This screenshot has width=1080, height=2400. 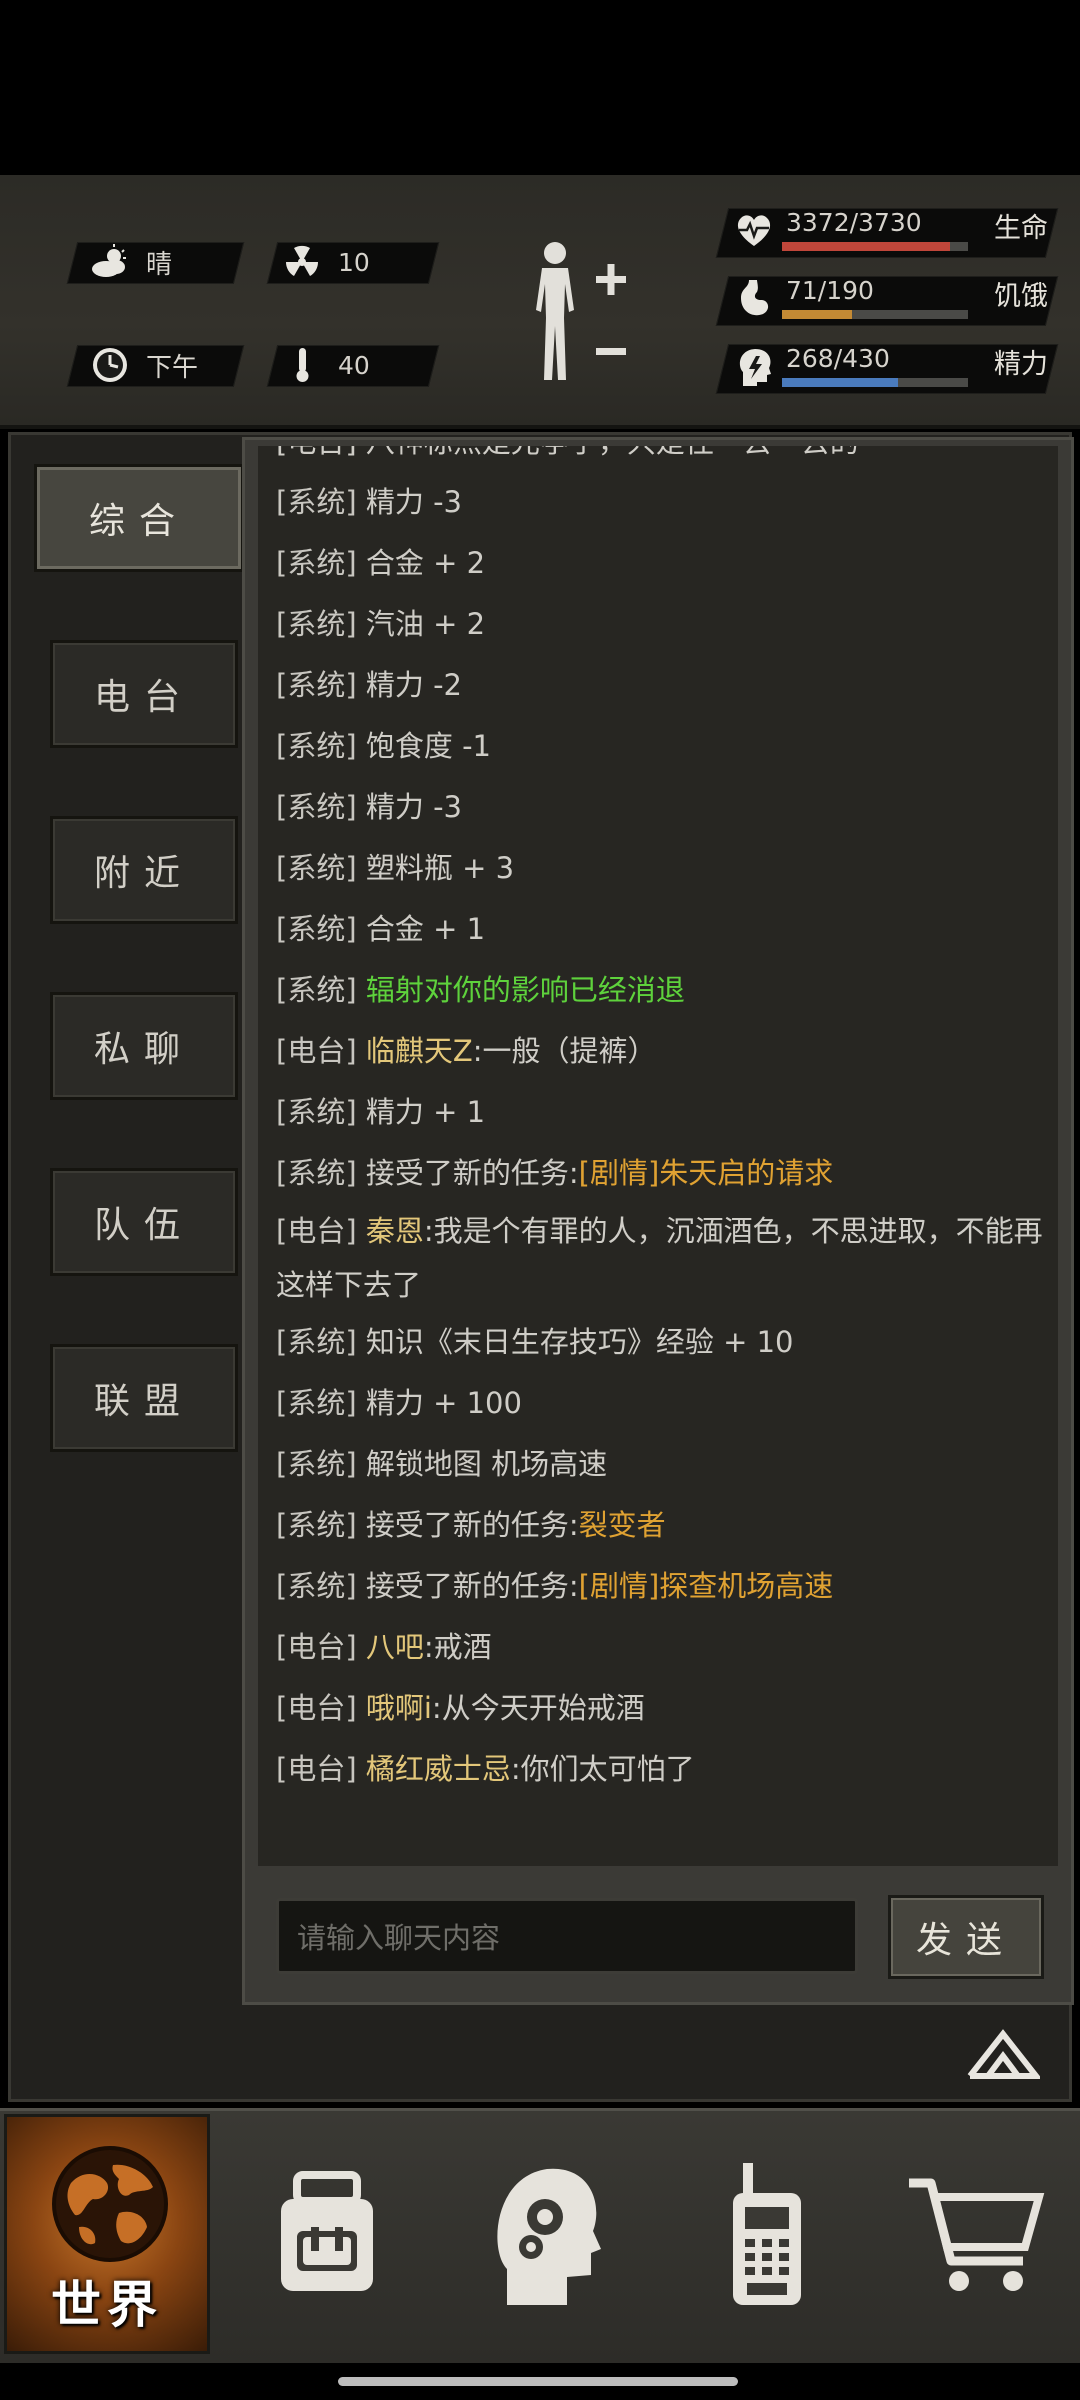 What do you see at coordinates (564, 1051) in the screenshot?
I see `chat-message-text: :一般（提裤）` at bounding box center [564, 1051].